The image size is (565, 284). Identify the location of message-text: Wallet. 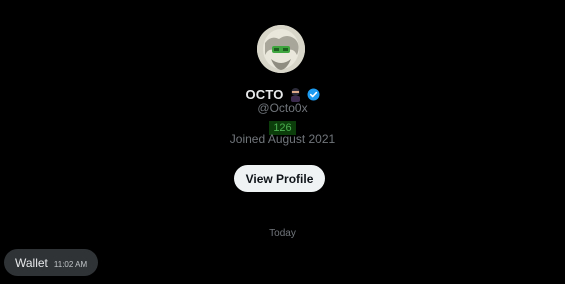
(31, 262).